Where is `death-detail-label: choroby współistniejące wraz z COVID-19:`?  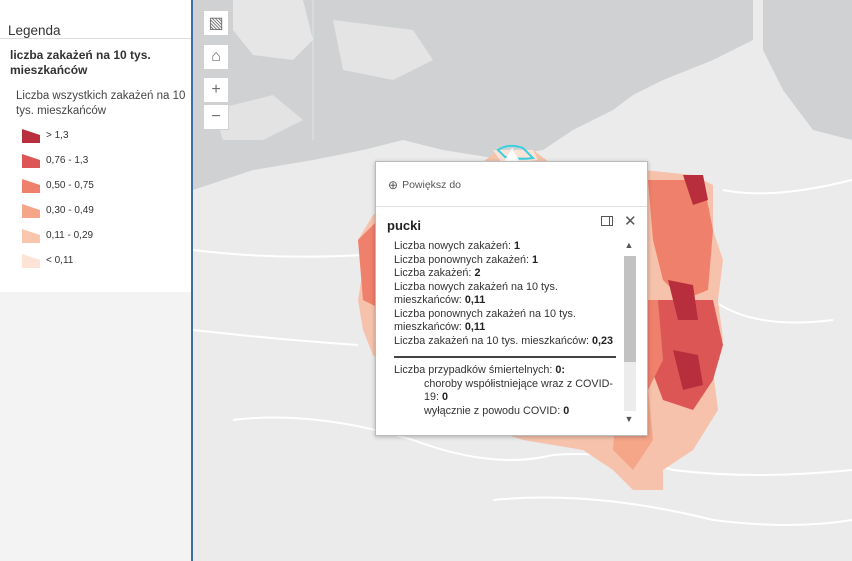
death-detail-label: choroby współistniejące wraz z COVID-19: is located at coordinates (519, 390).